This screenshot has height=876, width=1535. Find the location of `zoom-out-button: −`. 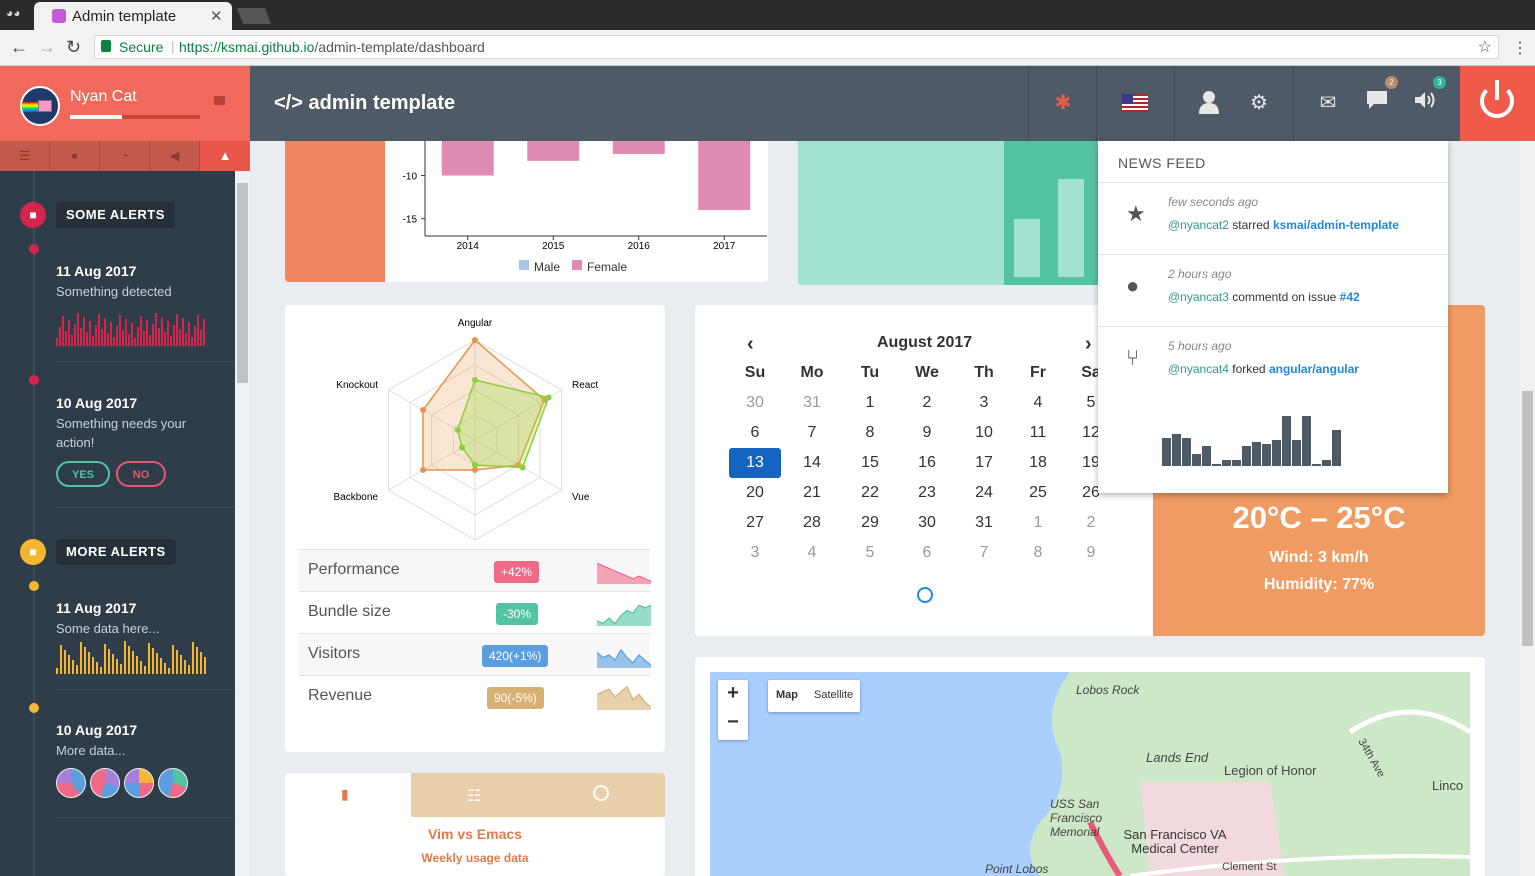

zoom-out-button: − is located at coordinates (733, 722).